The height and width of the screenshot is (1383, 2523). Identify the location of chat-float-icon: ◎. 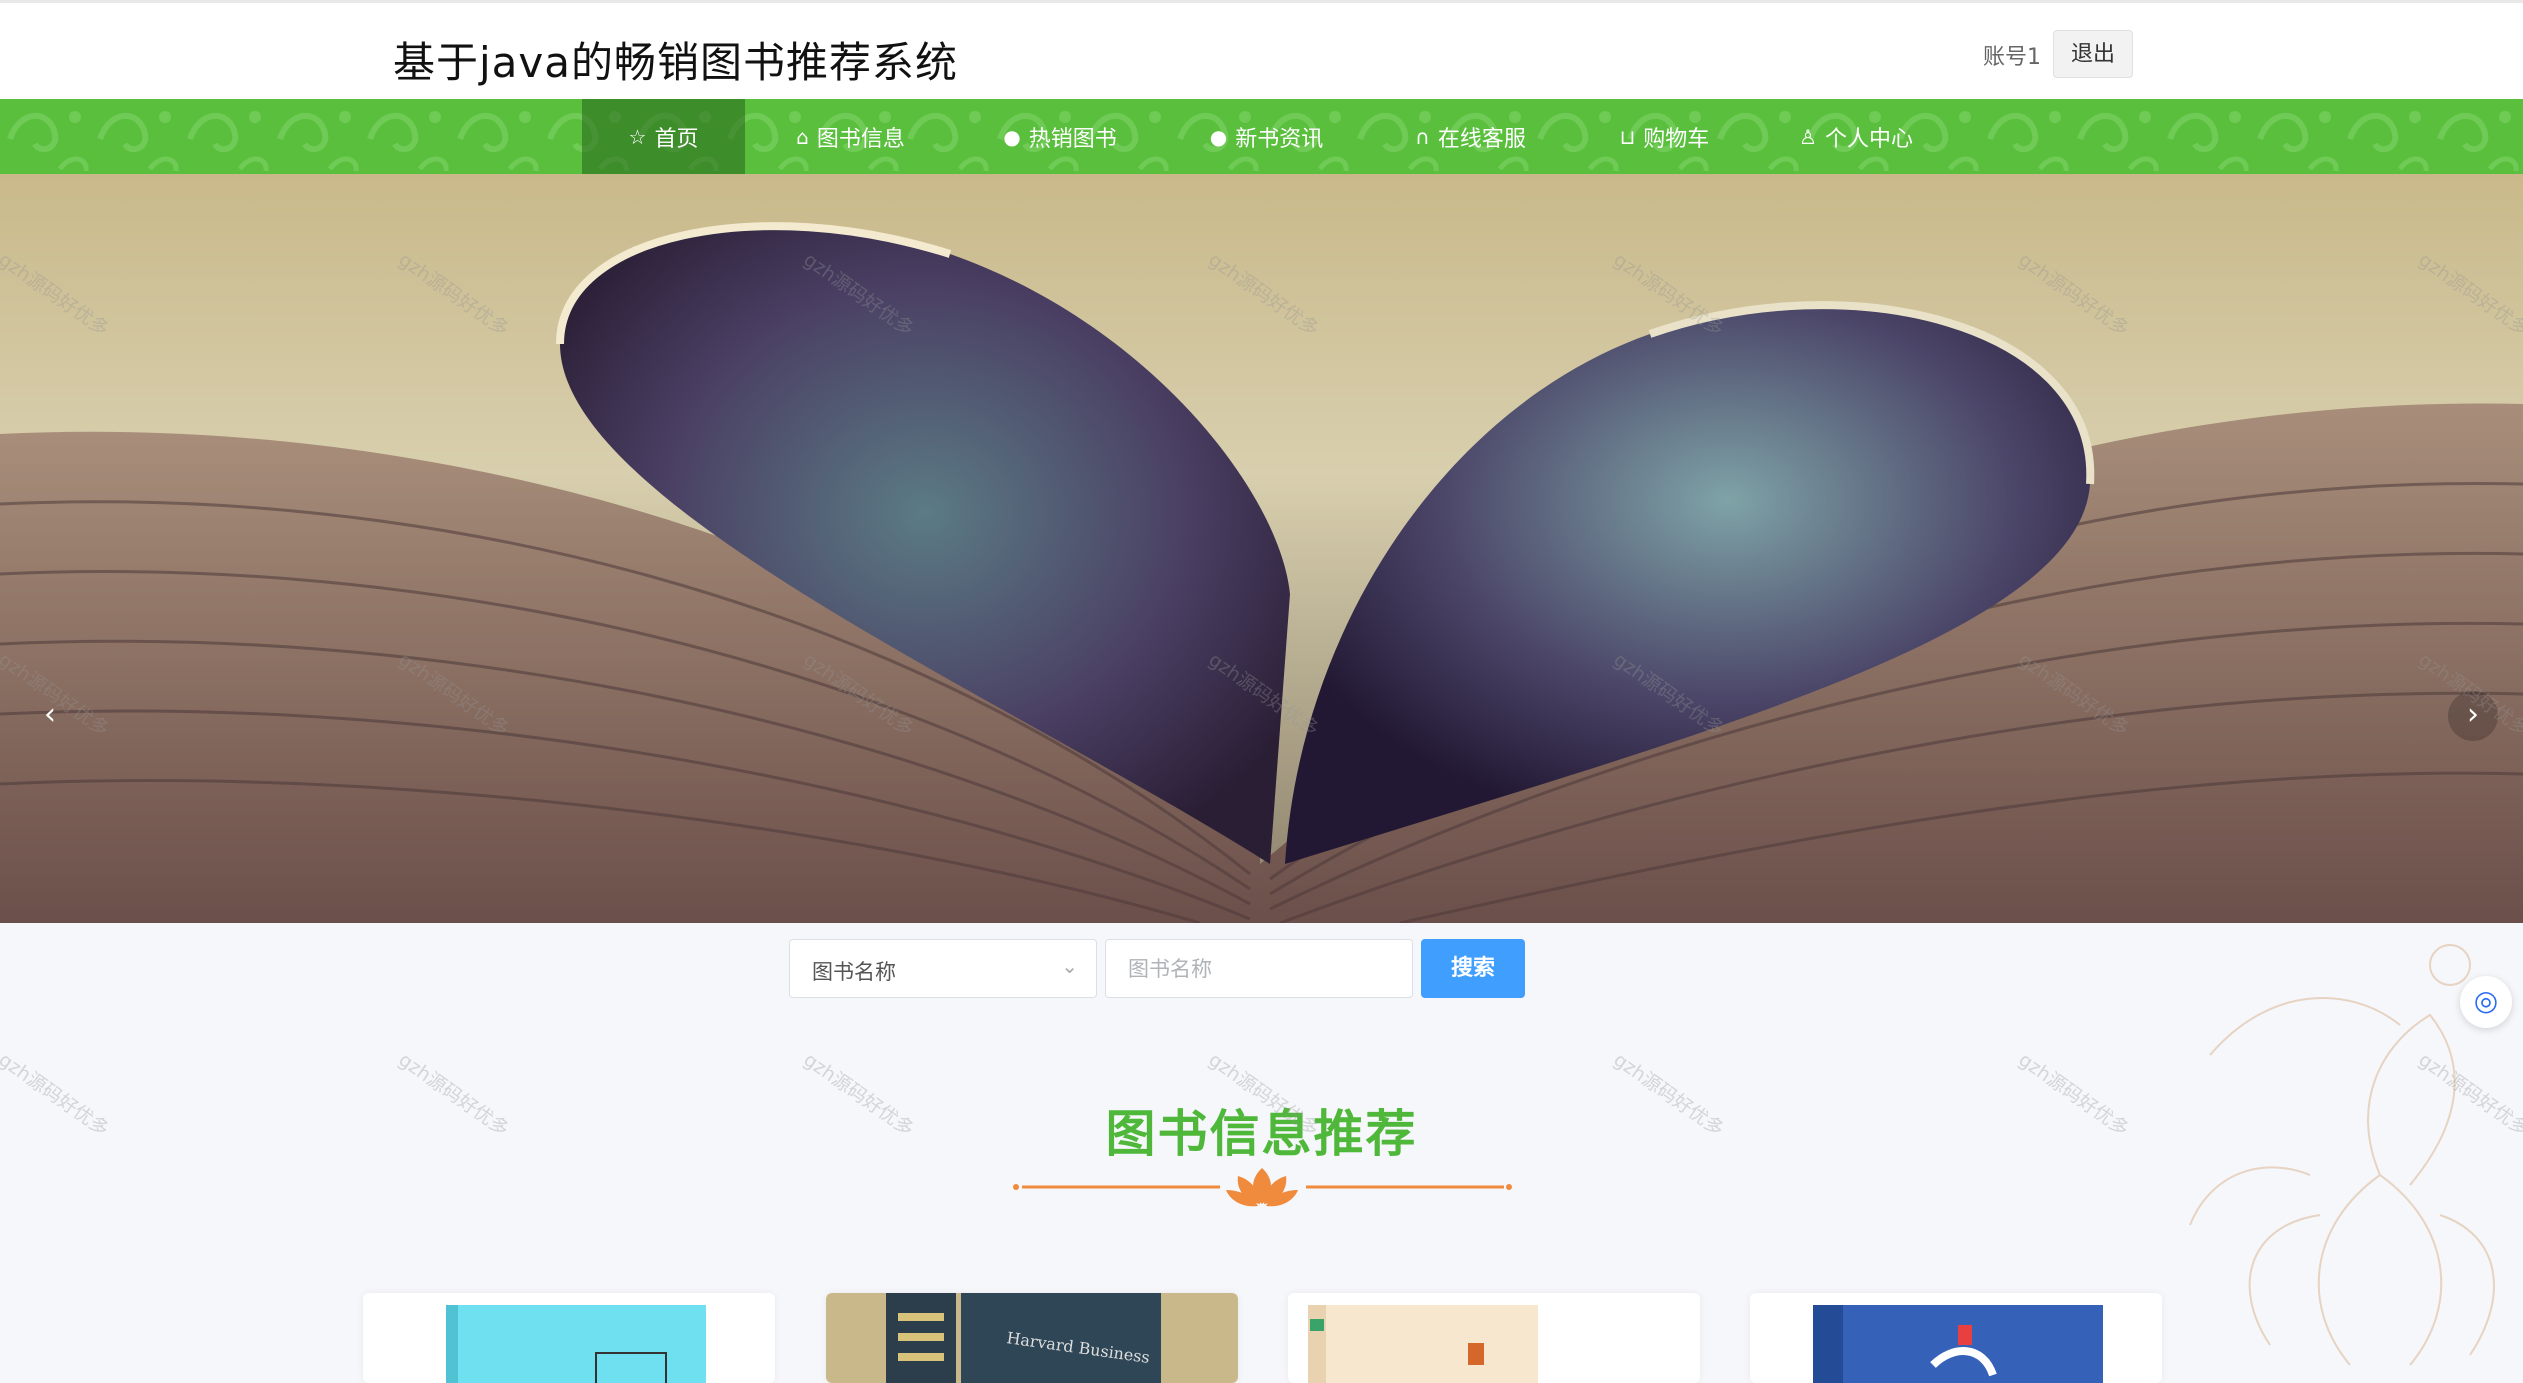
(2486, 1002).